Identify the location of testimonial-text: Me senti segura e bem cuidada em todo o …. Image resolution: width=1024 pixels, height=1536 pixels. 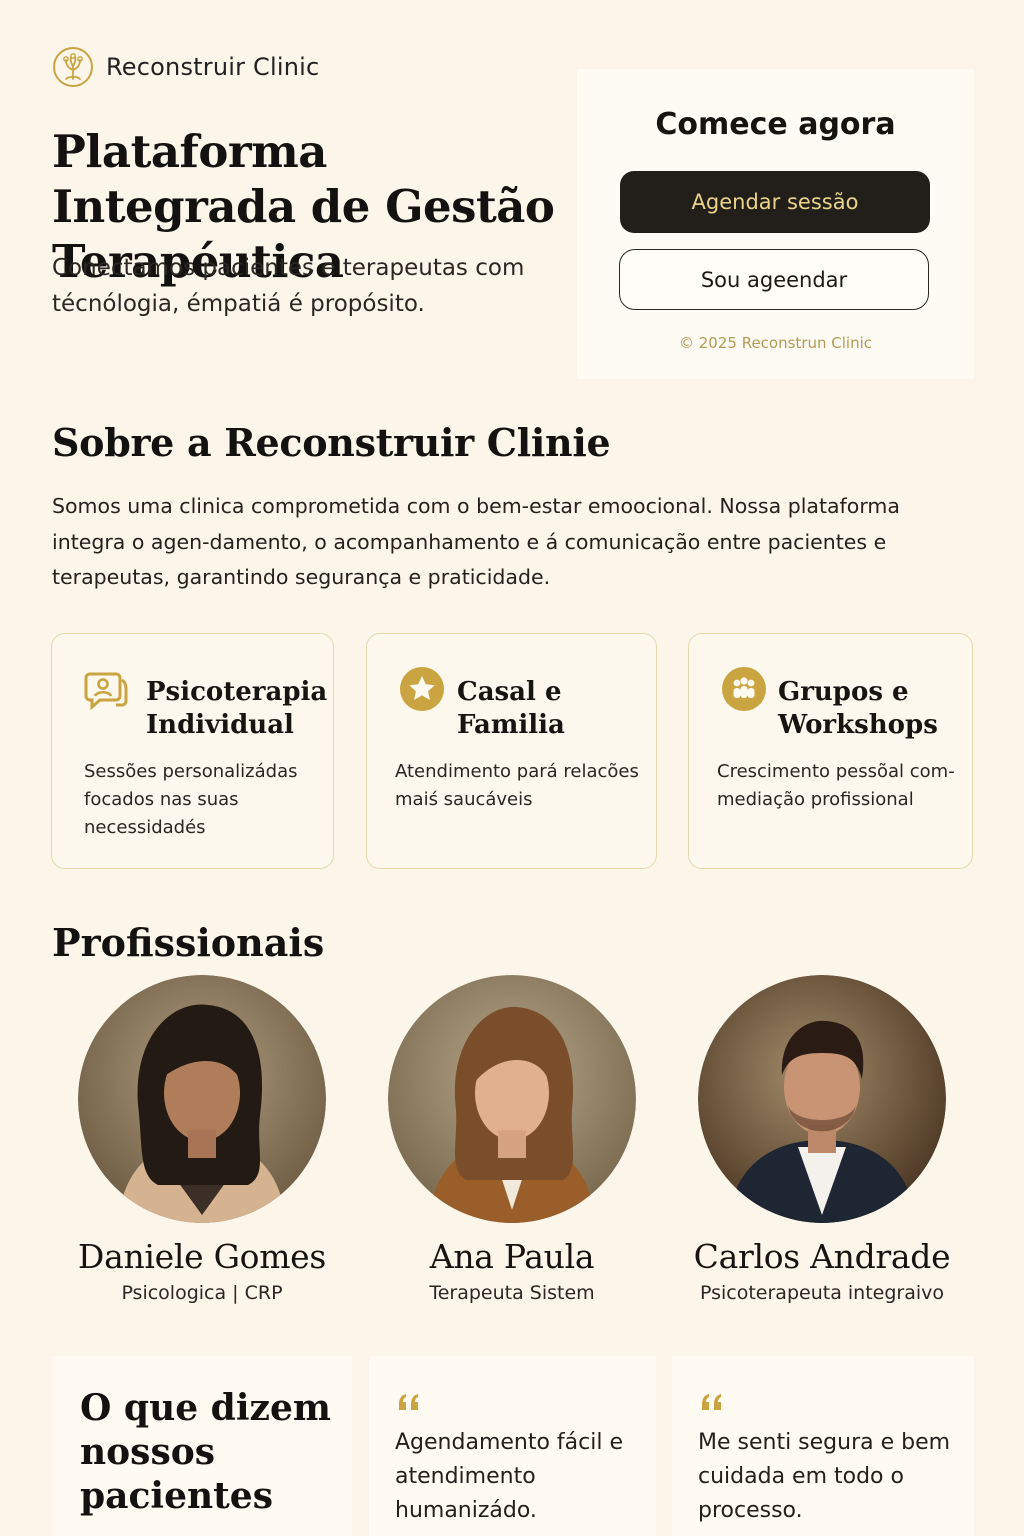
(824, 1476).